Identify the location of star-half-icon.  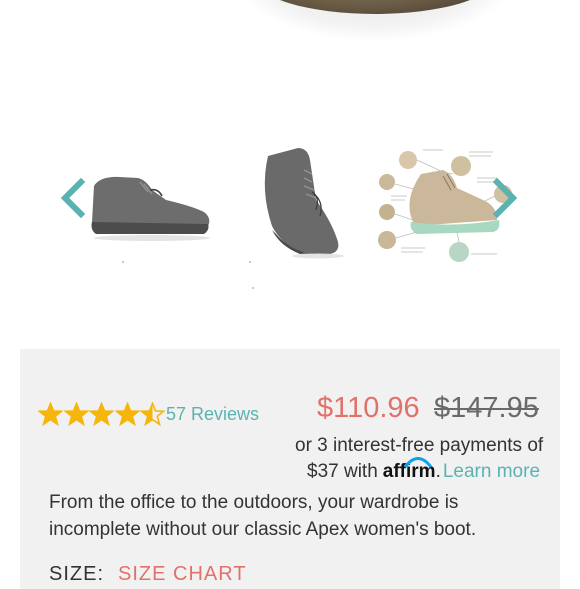
(152, 414).